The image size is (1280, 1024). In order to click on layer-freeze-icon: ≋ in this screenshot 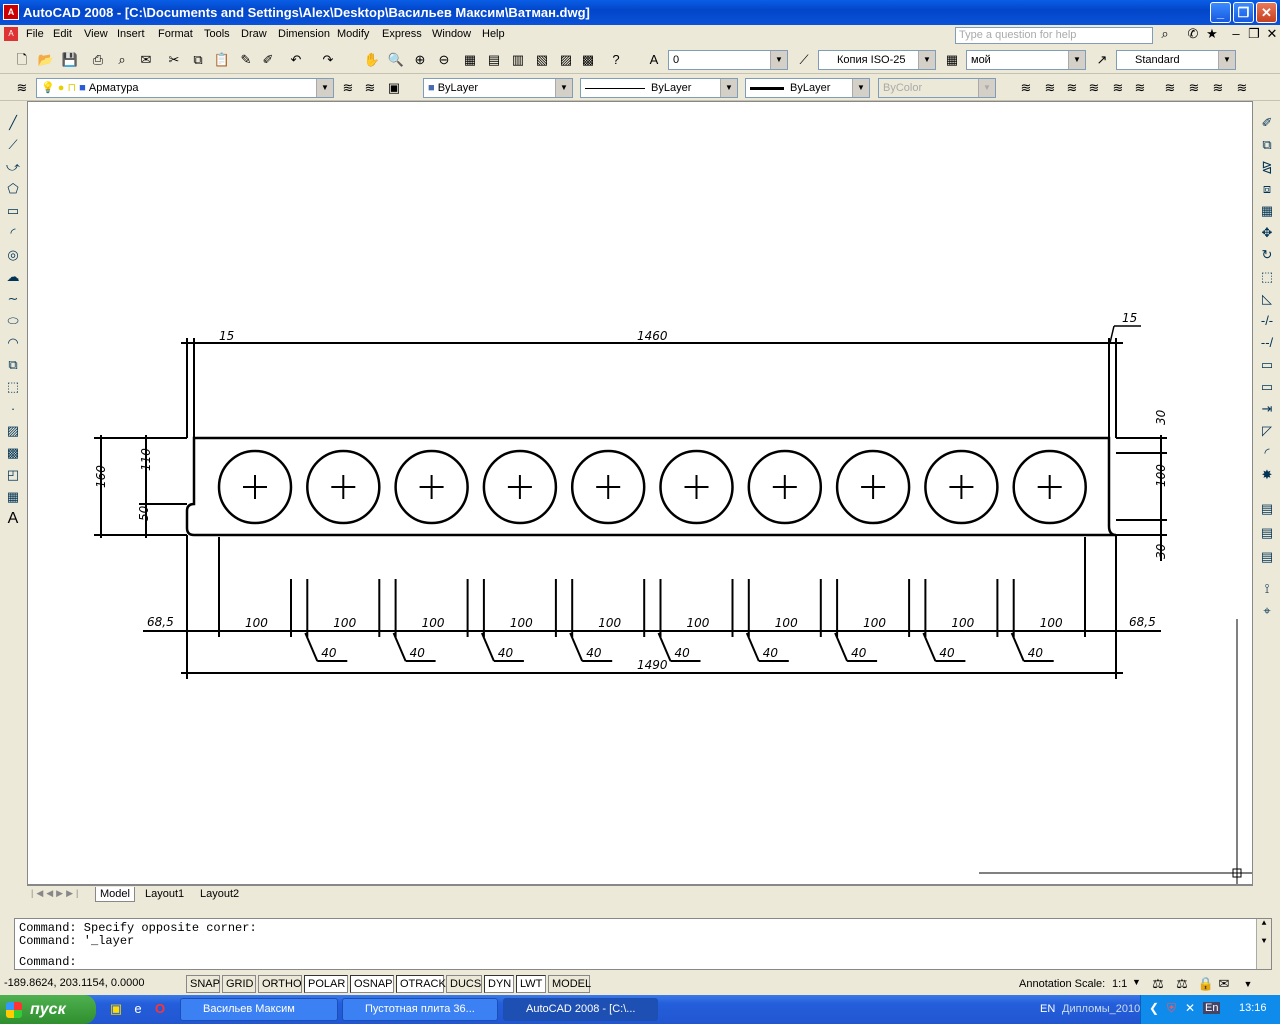, I will do `click(1094, 88)`.